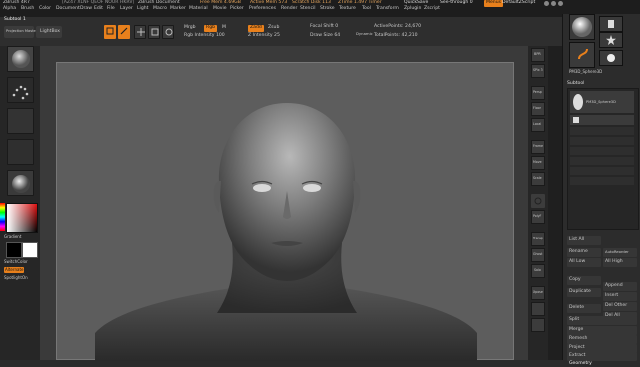 The image size is (640, 367). Describe the element at coordinates (68, 9) in the screenshot. I see `menu-item: Document` at that location.